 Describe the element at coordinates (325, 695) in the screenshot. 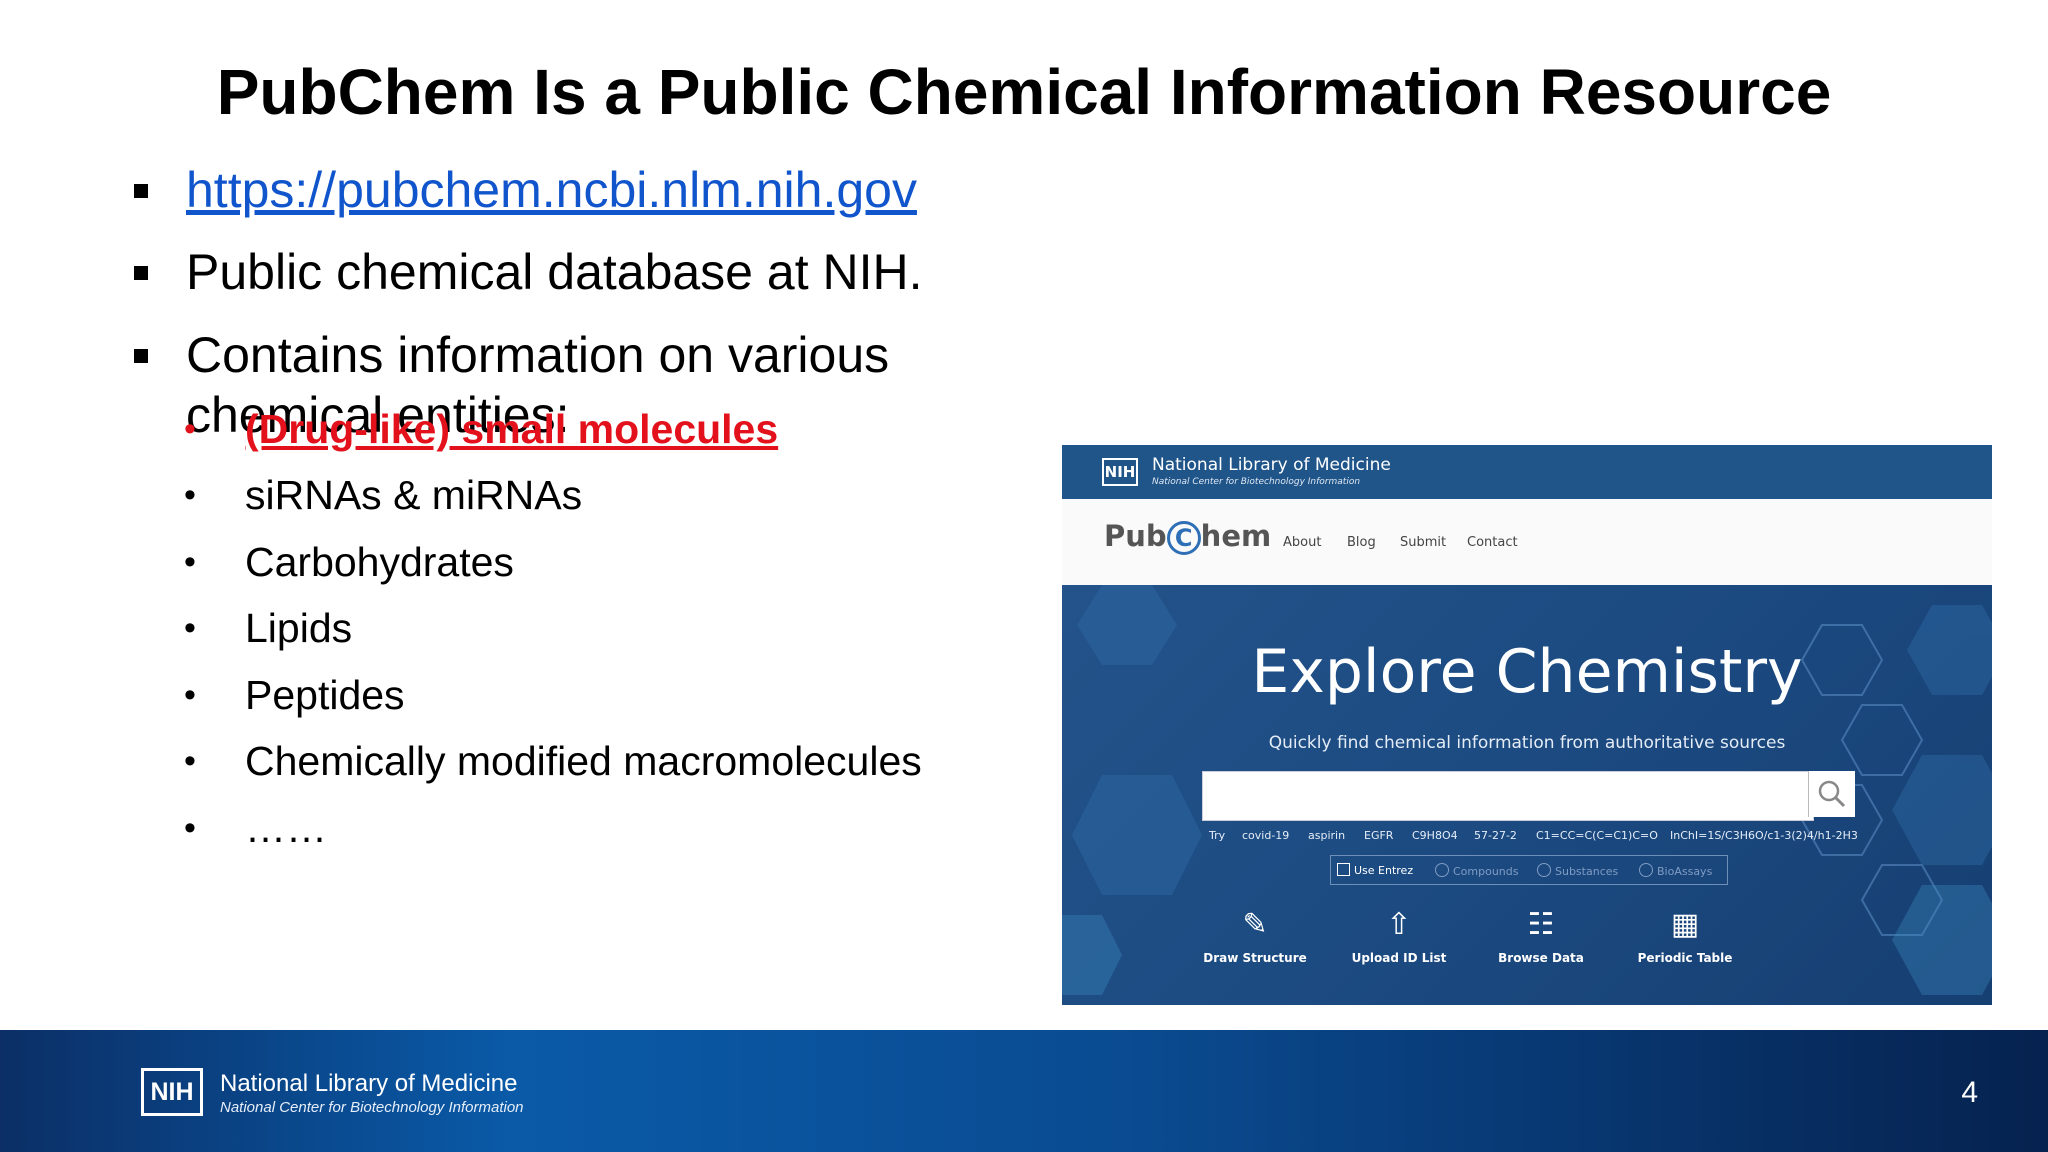

I see `sub-bullet-text: Peptides` at that location.